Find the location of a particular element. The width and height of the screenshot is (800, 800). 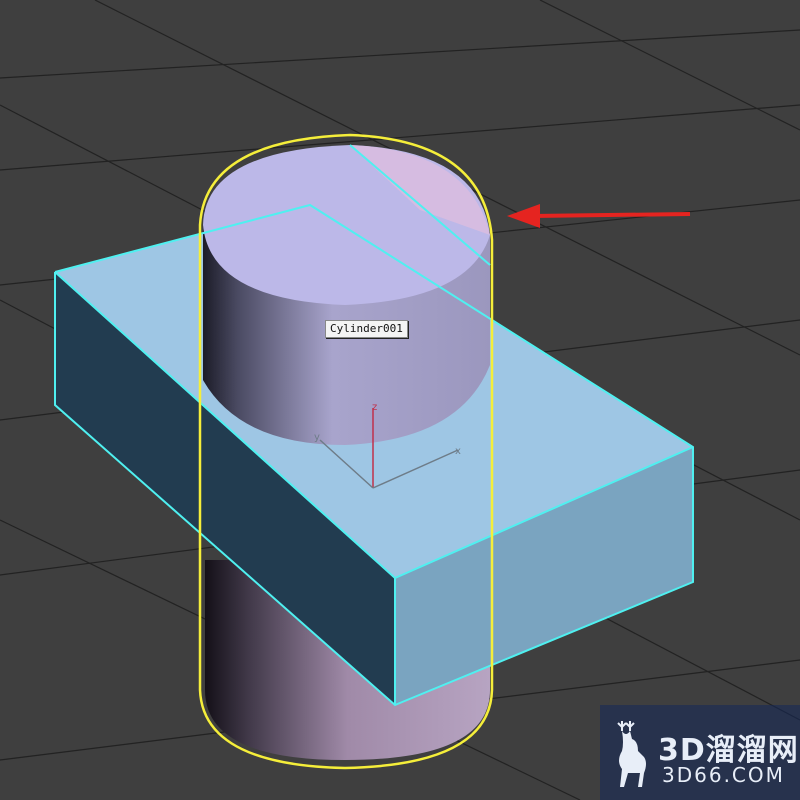

watermark: 3D溜溜网 3D66.COM is located at coordinates (700, 752).